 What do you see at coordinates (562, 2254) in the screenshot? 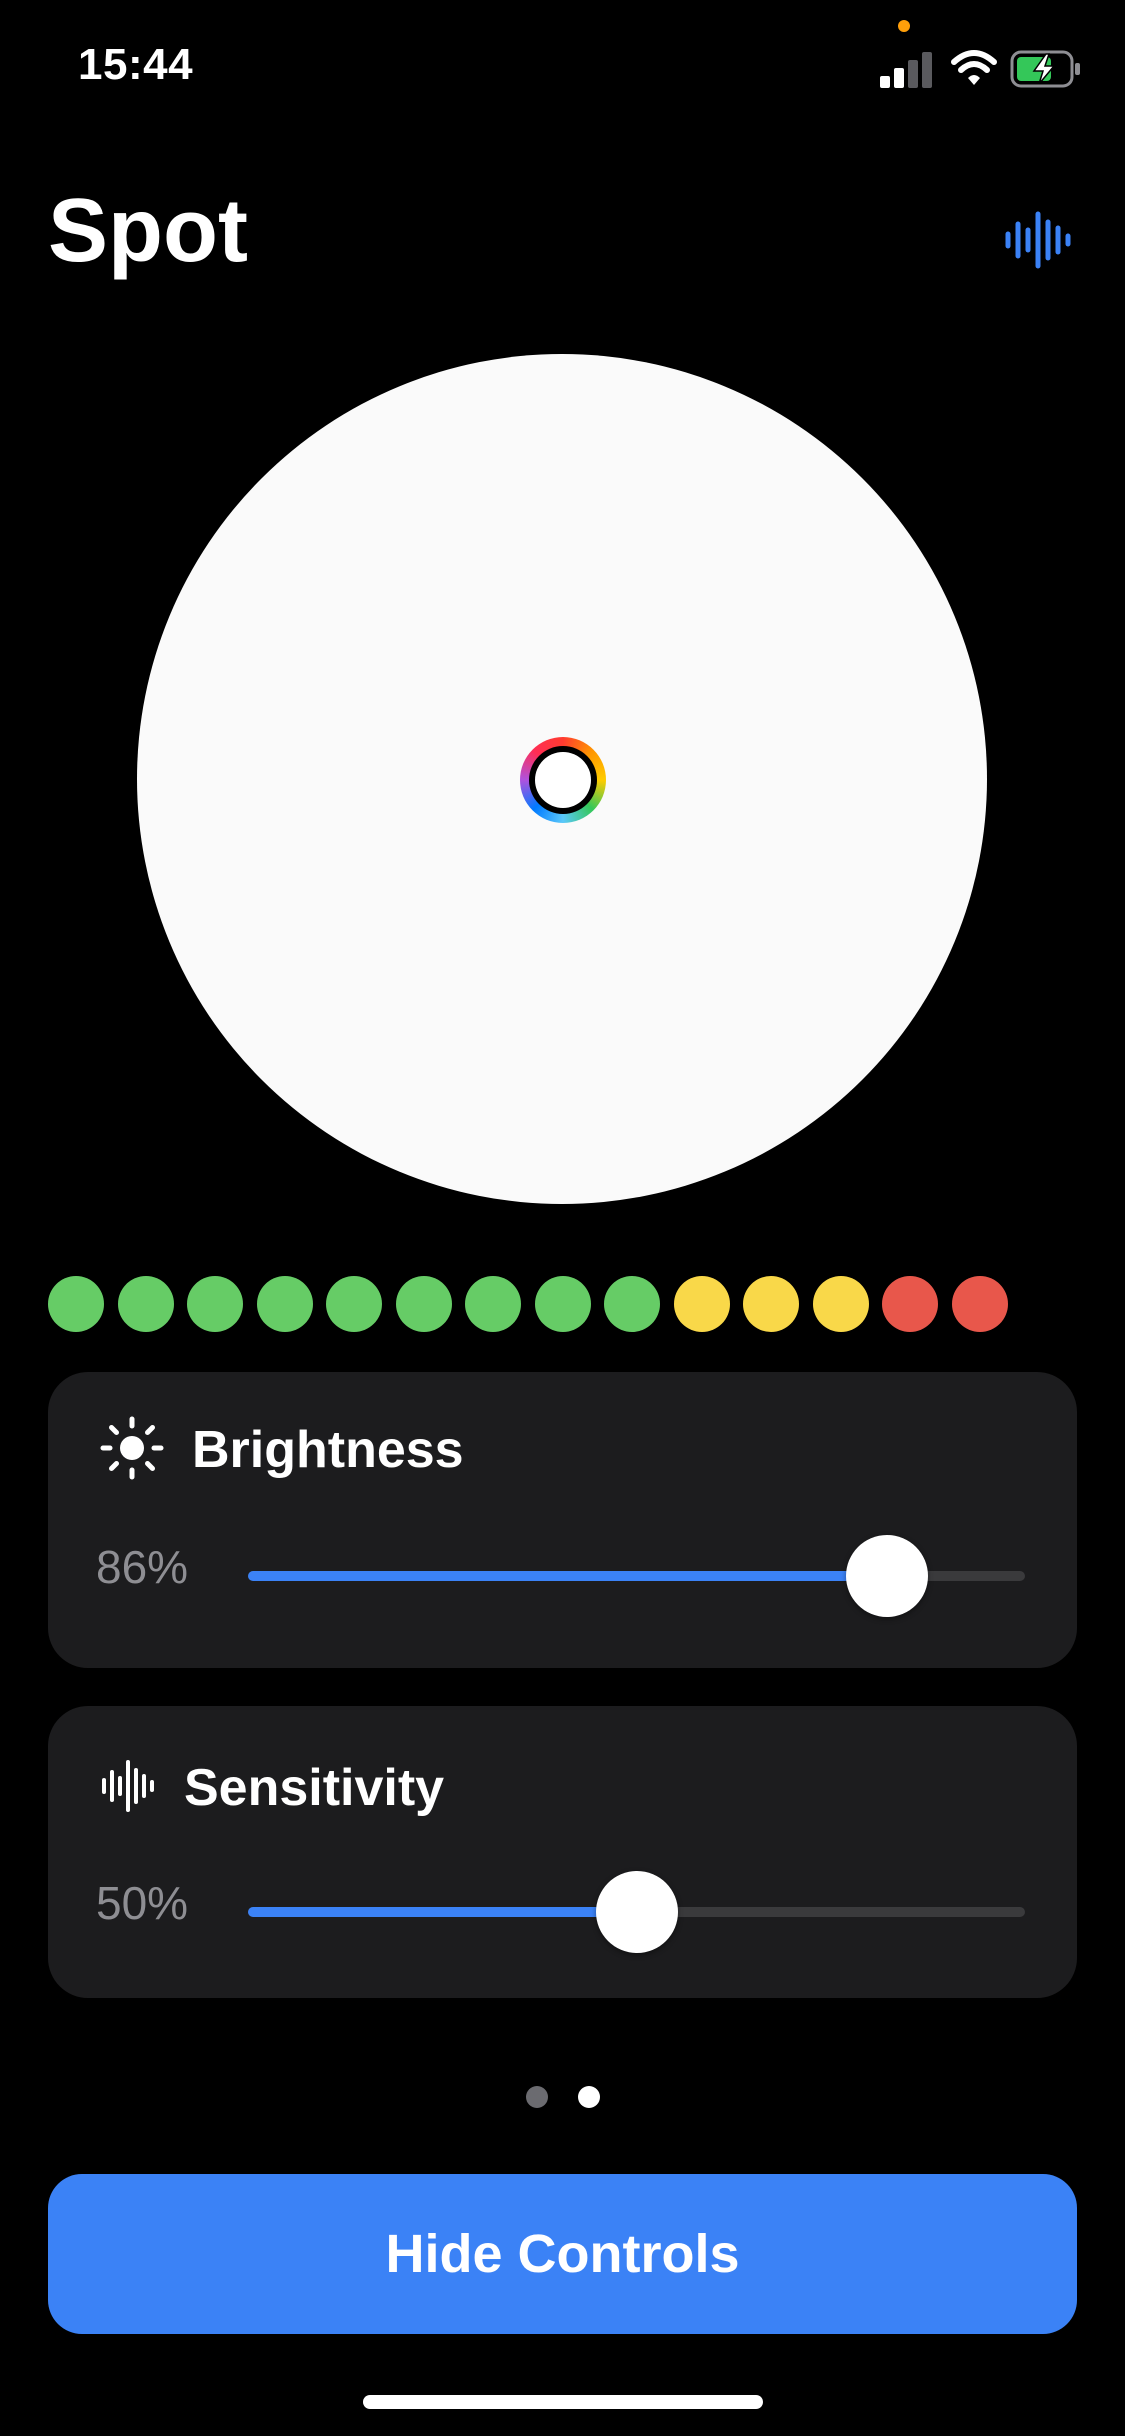
I see `hide-controls-button: Hide Controls` at bounding box center [562, 2254].